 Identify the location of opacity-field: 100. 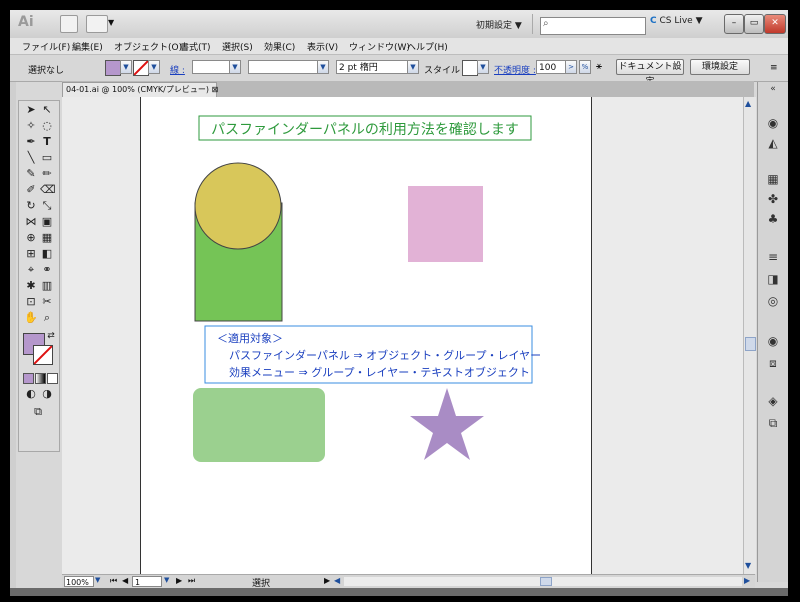
(551, 67).